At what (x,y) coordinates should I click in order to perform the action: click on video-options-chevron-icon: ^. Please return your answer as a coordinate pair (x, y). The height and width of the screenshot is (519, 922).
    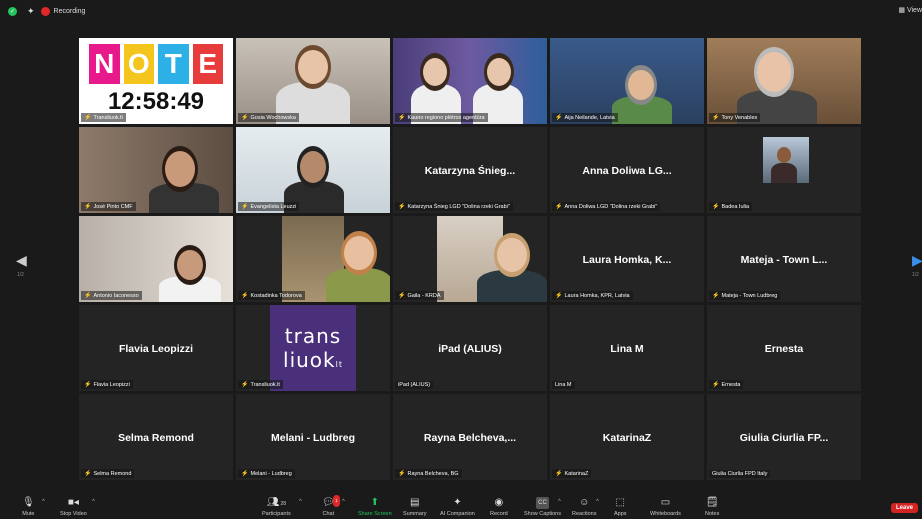
    Looking at the image, I should click on (93, 502).